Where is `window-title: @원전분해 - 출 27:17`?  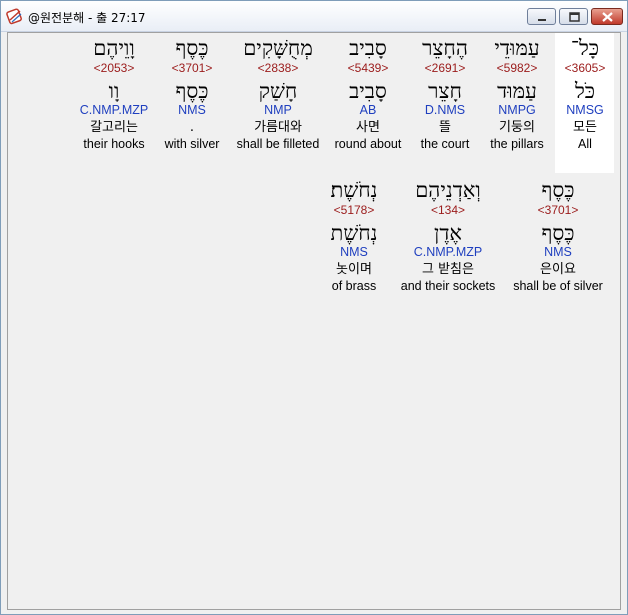
window-title: @원전분해 - 출 27:17 is located at coordinates (87, 18).